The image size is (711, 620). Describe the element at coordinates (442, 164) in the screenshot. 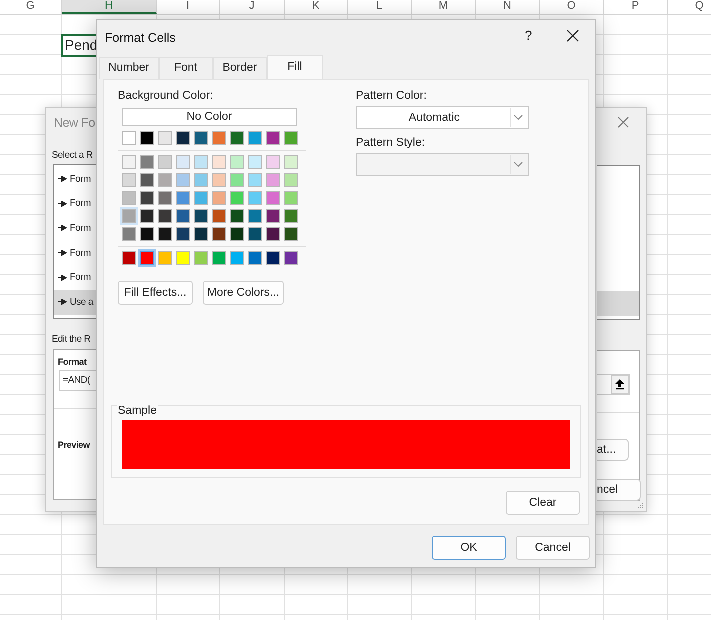

I see `pattern-style-dropdown` at that location.